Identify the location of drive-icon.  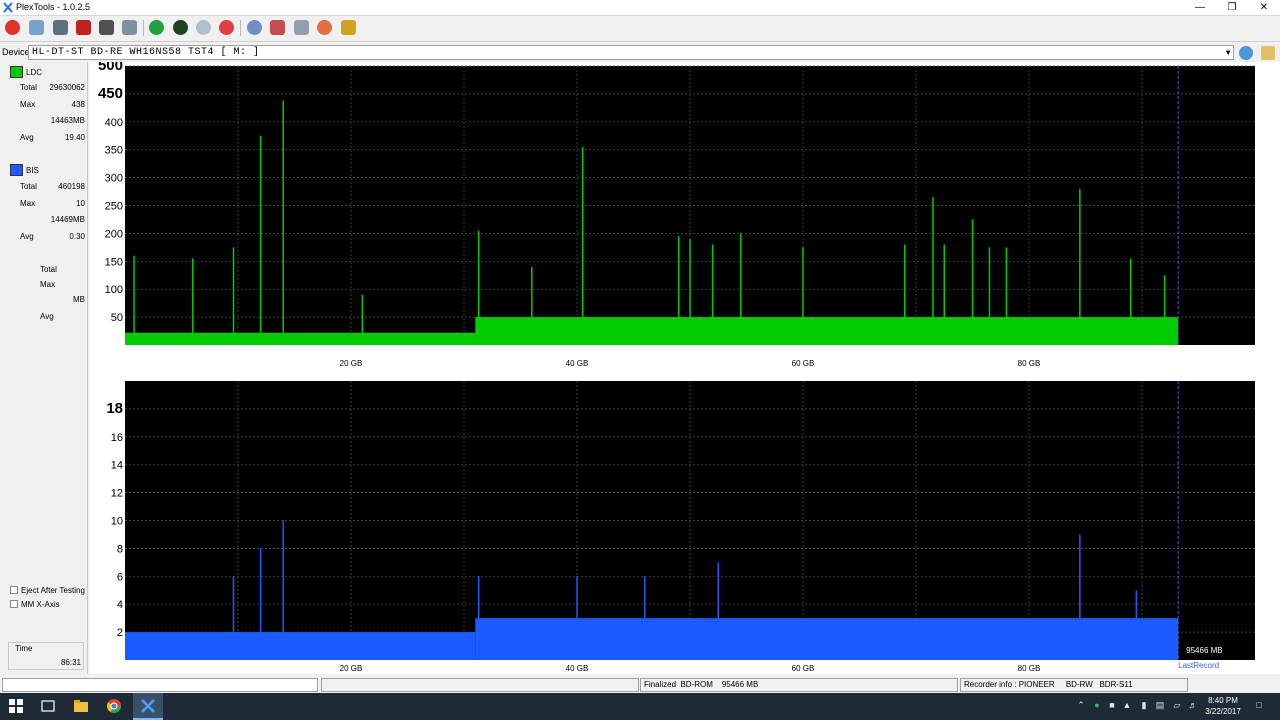
(60, 27).